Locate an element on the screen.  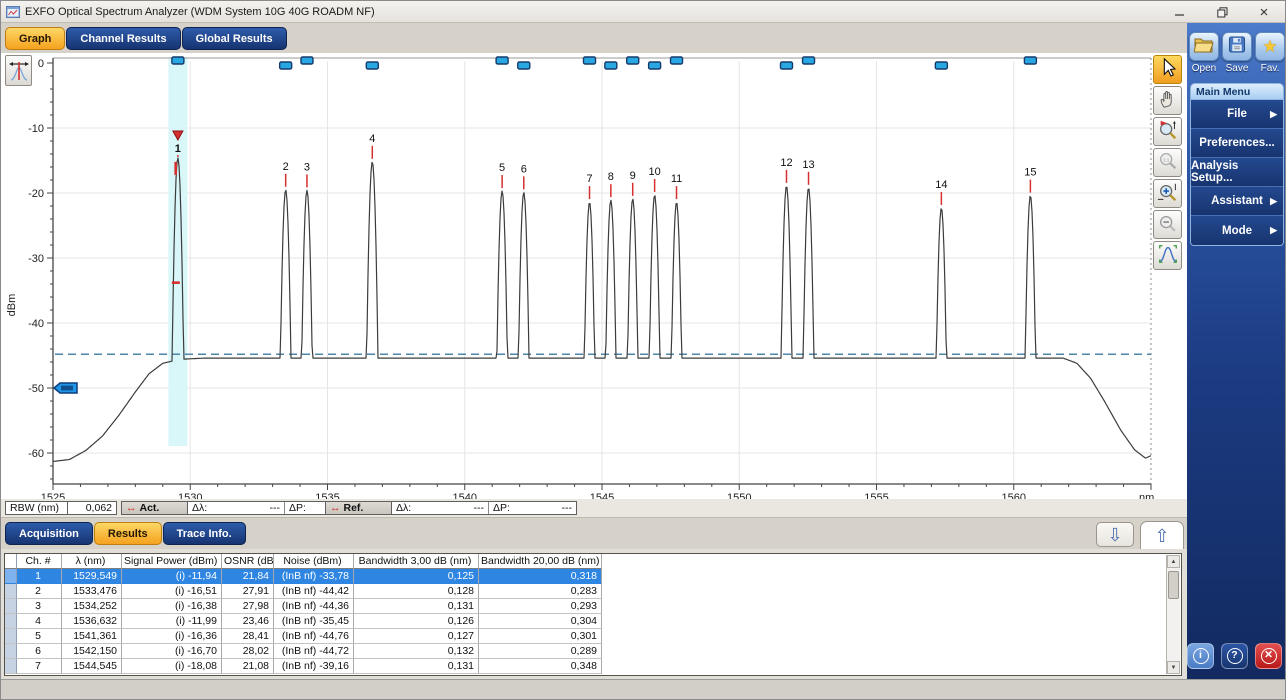
column-header-nm: λ (nm) is located at coordinates (92, 561).